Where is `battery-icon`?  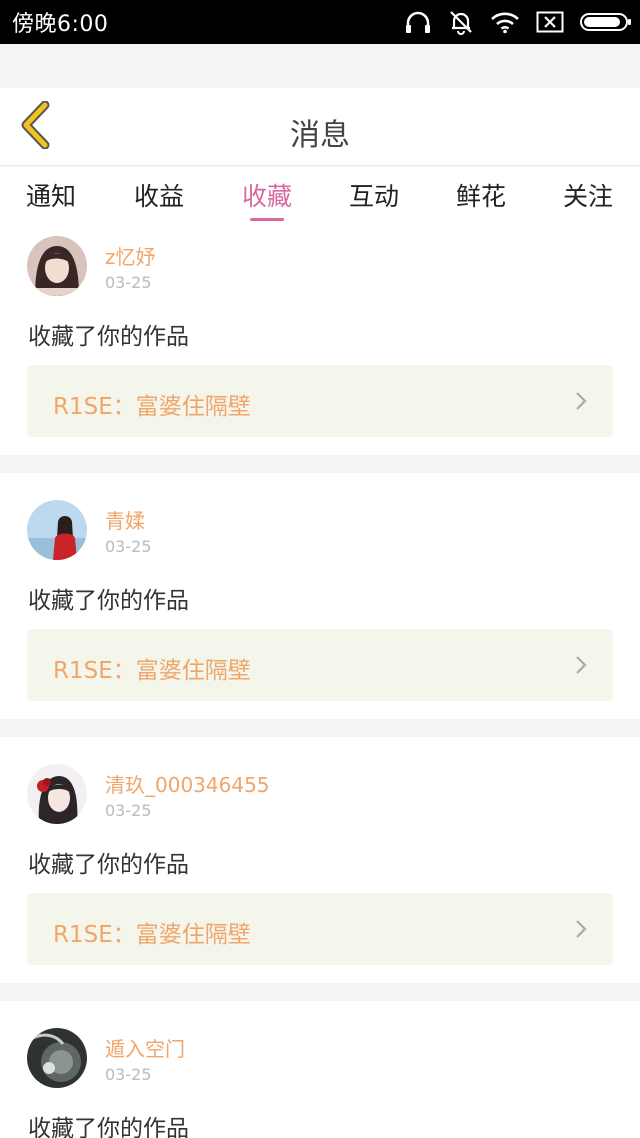 battery-icon is located at coordinates (605, 22).